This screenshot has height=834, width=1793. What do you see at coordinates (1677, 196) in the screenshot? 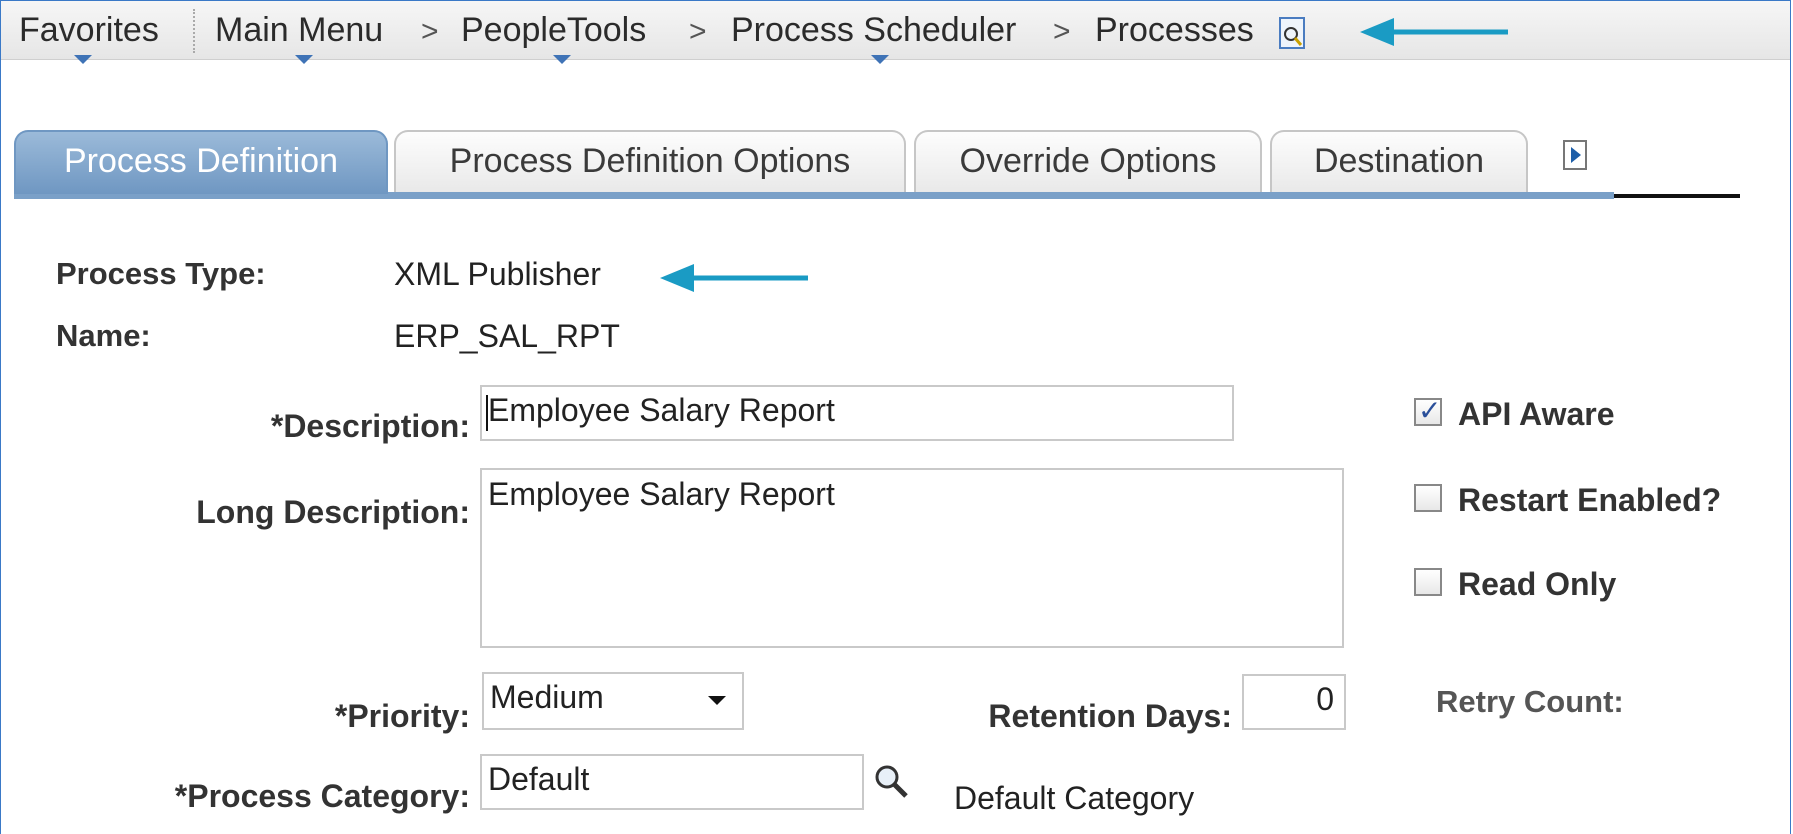
I see `tab-baseline-end` at bounding box center [1677, 196].